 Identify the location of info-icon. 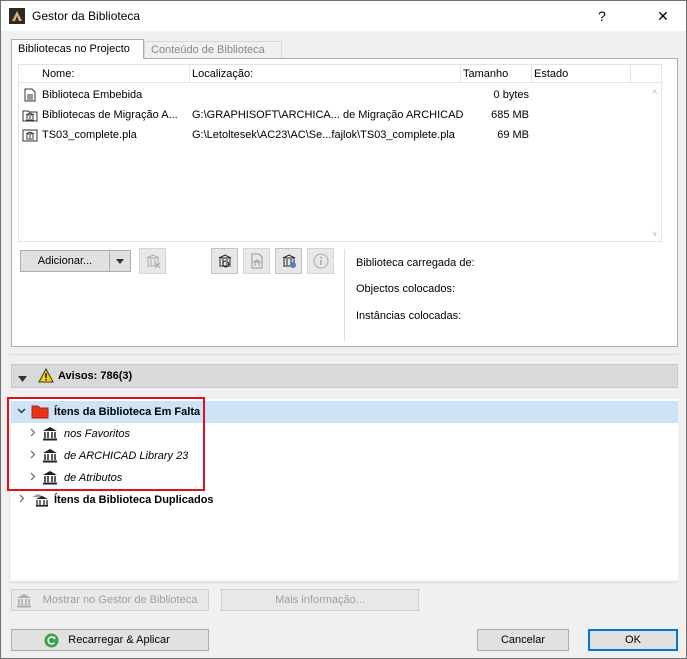
(321, 262).